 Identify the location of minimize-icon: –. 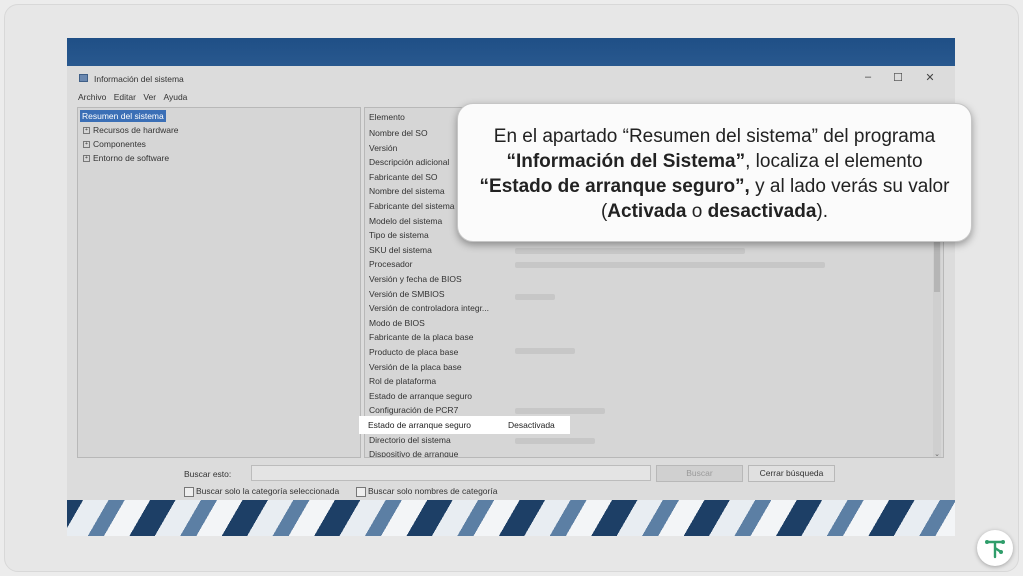
(868, 77).